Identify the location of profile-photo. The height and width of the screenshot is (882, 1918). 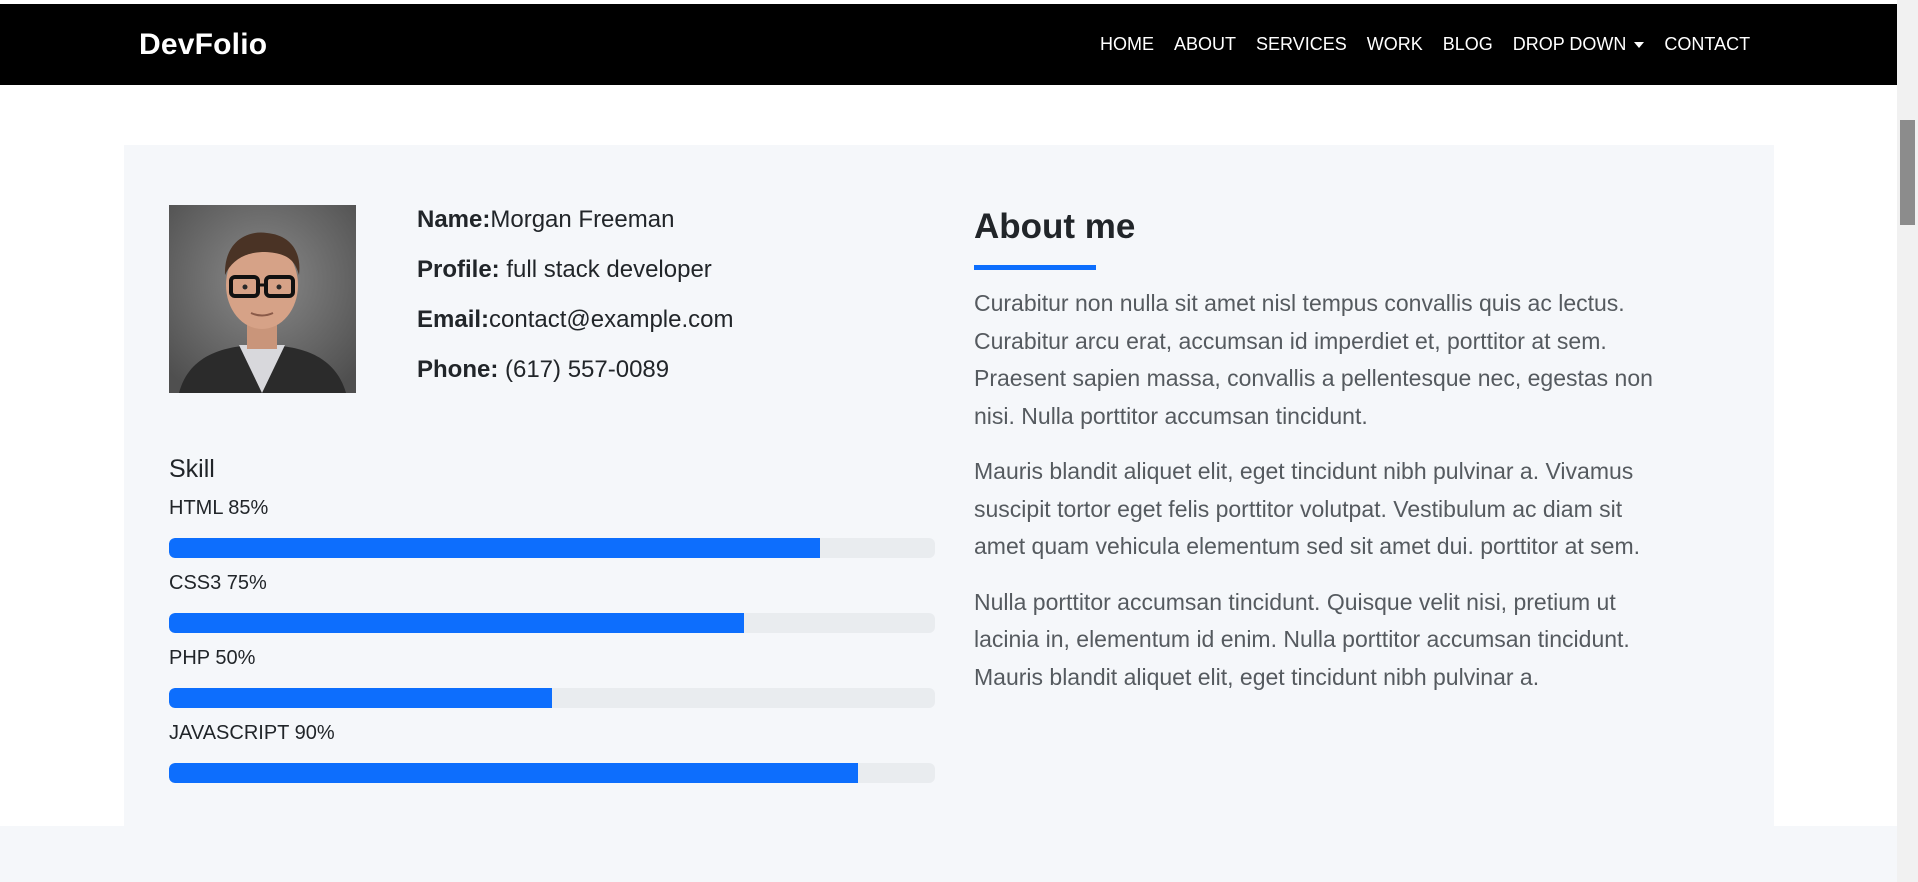
(262, 299).